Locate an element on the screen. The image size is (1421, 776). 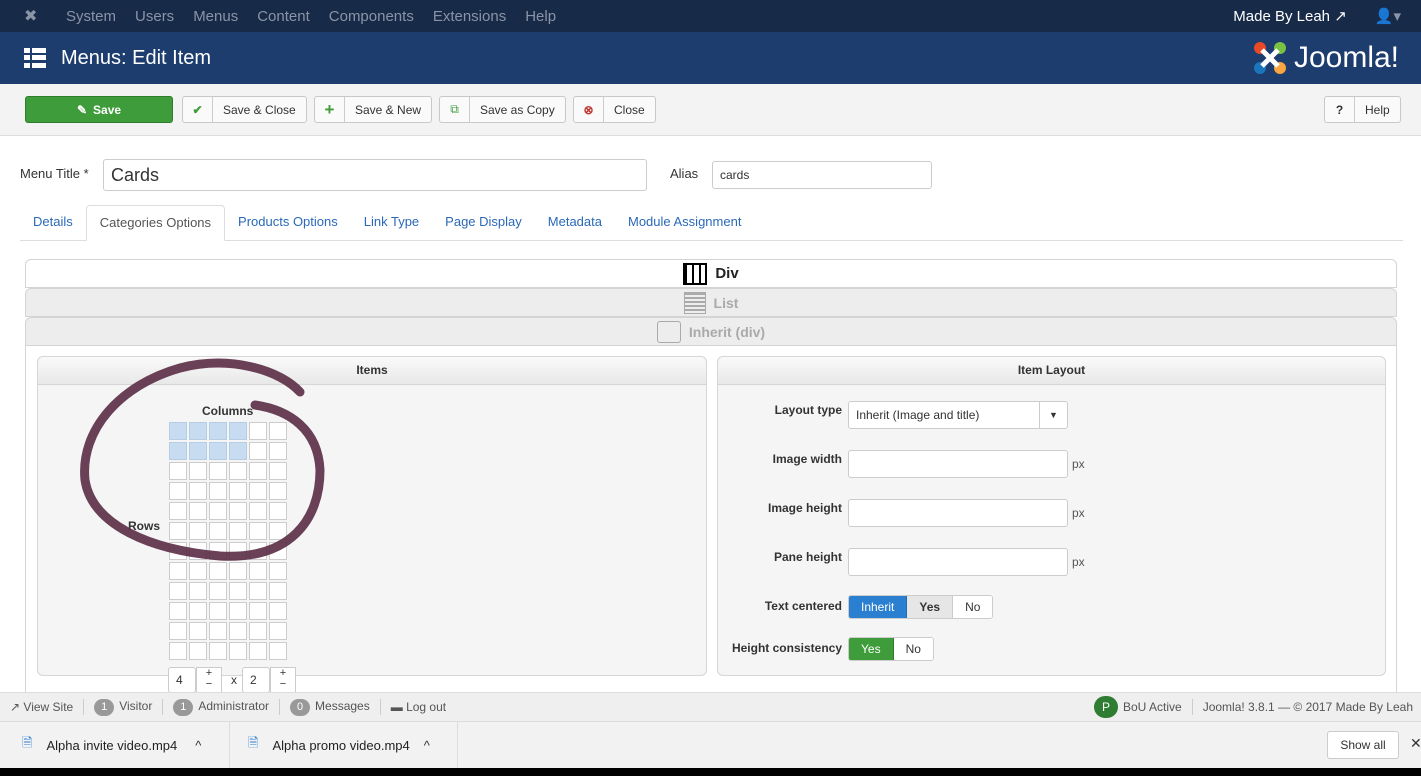
tab-module-assignment: Module Assignment is located at coordinates (684, 223).